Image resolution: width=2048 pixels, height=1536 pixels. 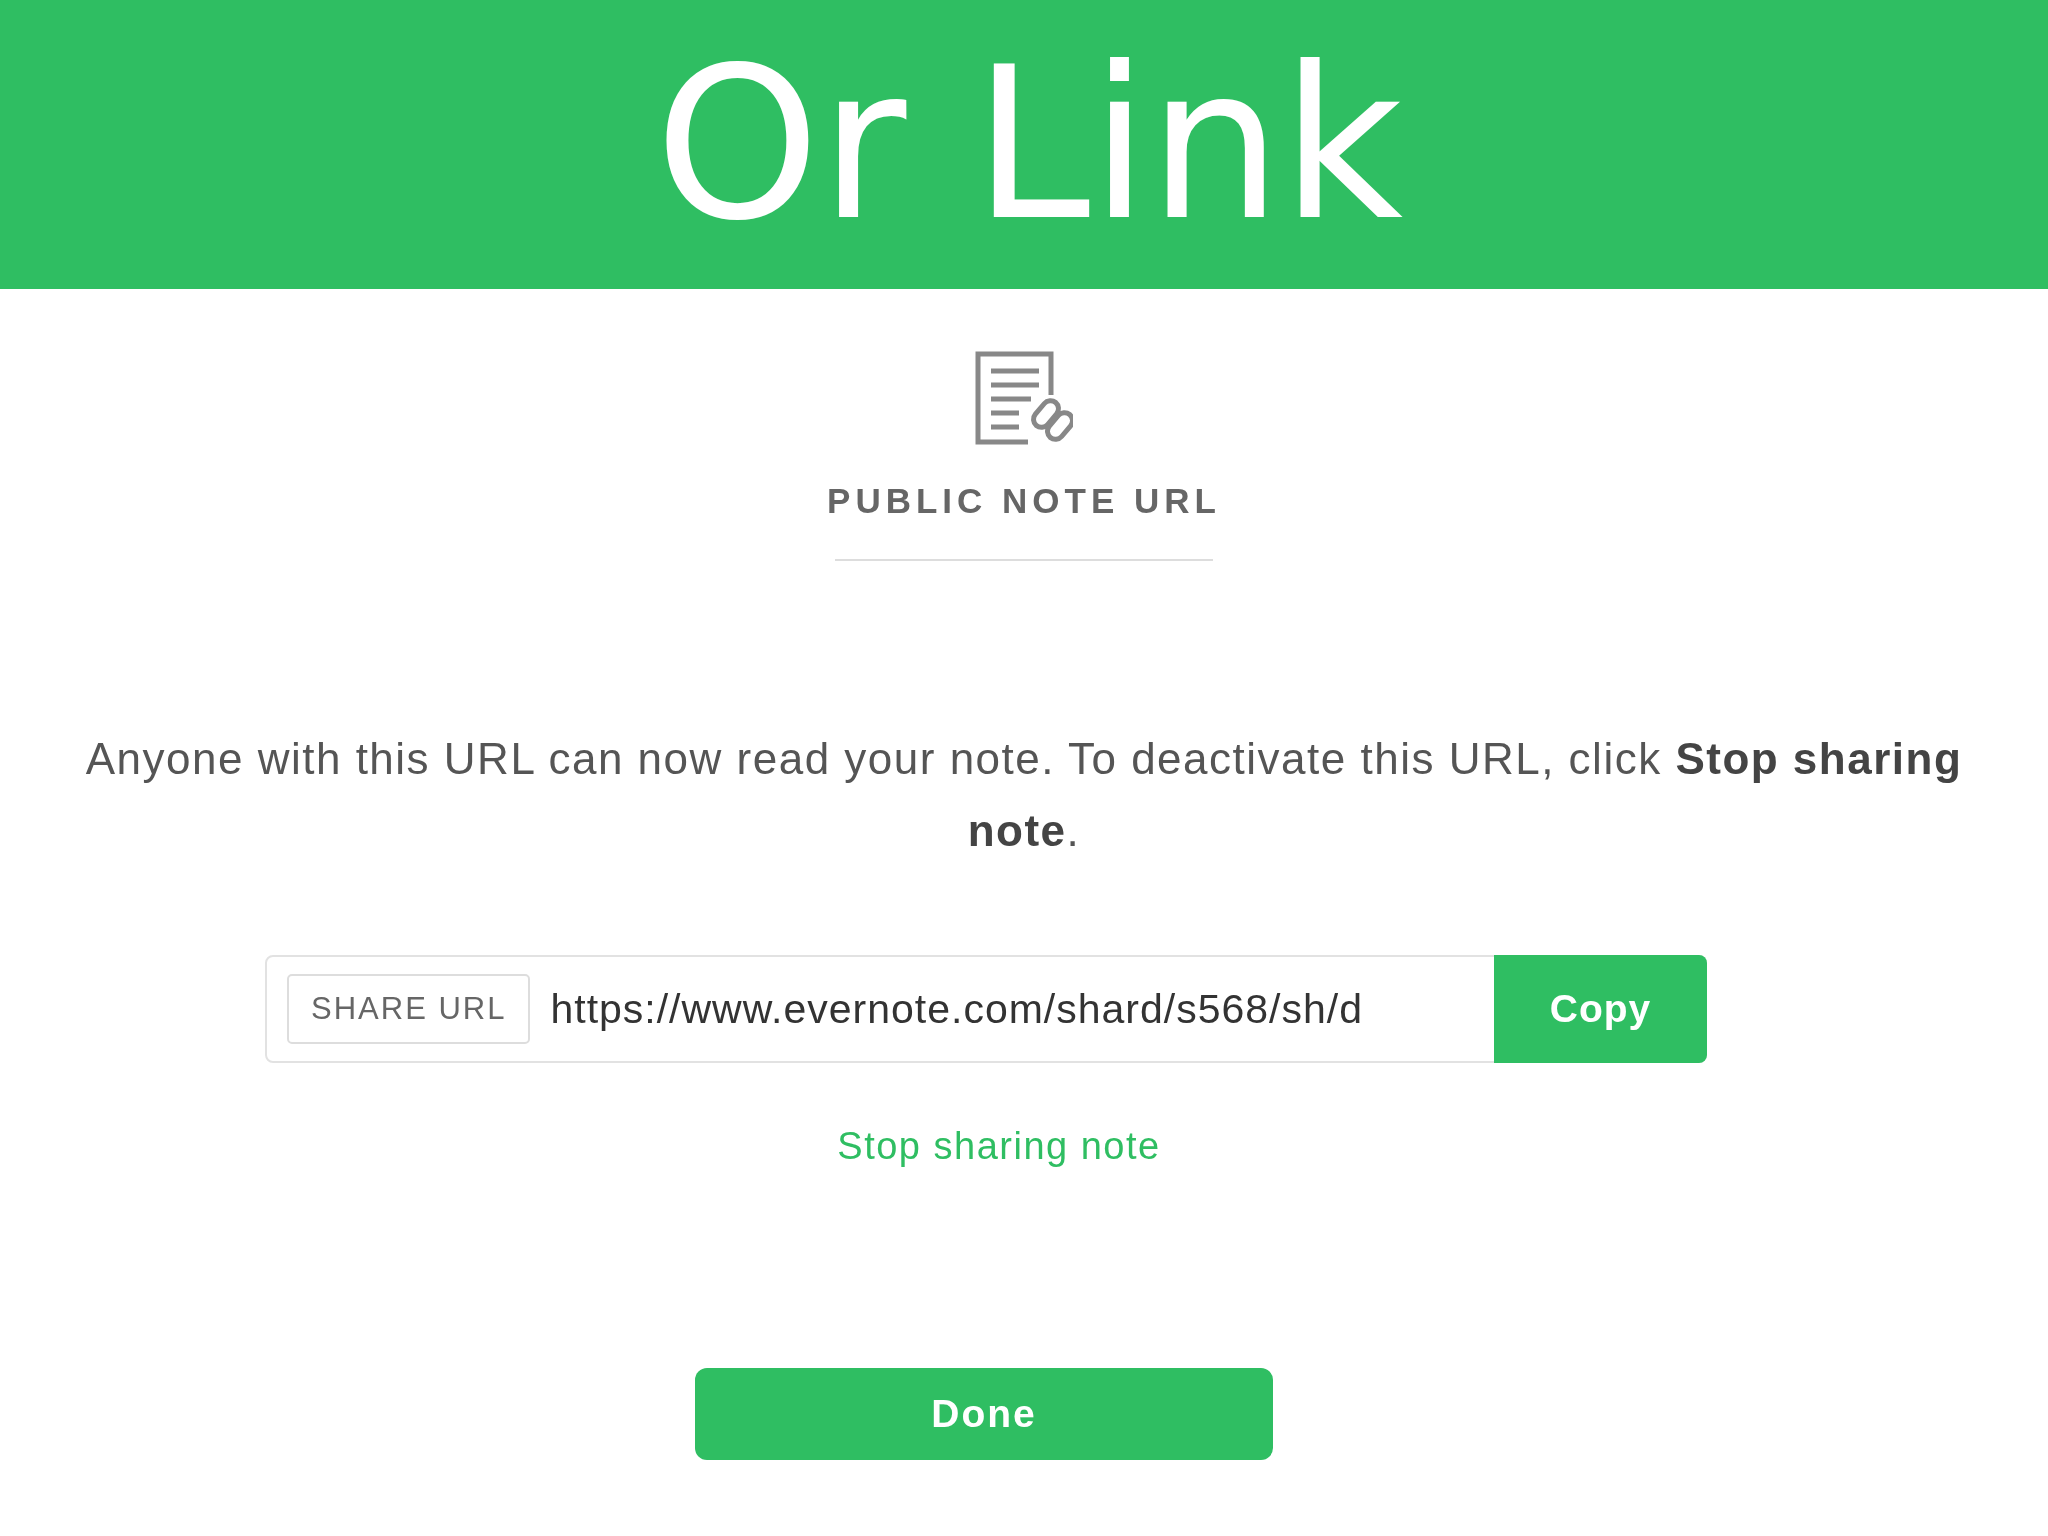 What do you see at coordinates (1600, 1009) in the screenshot?
I see `copy-button: Copy` at bounding box center [1600, 1009].